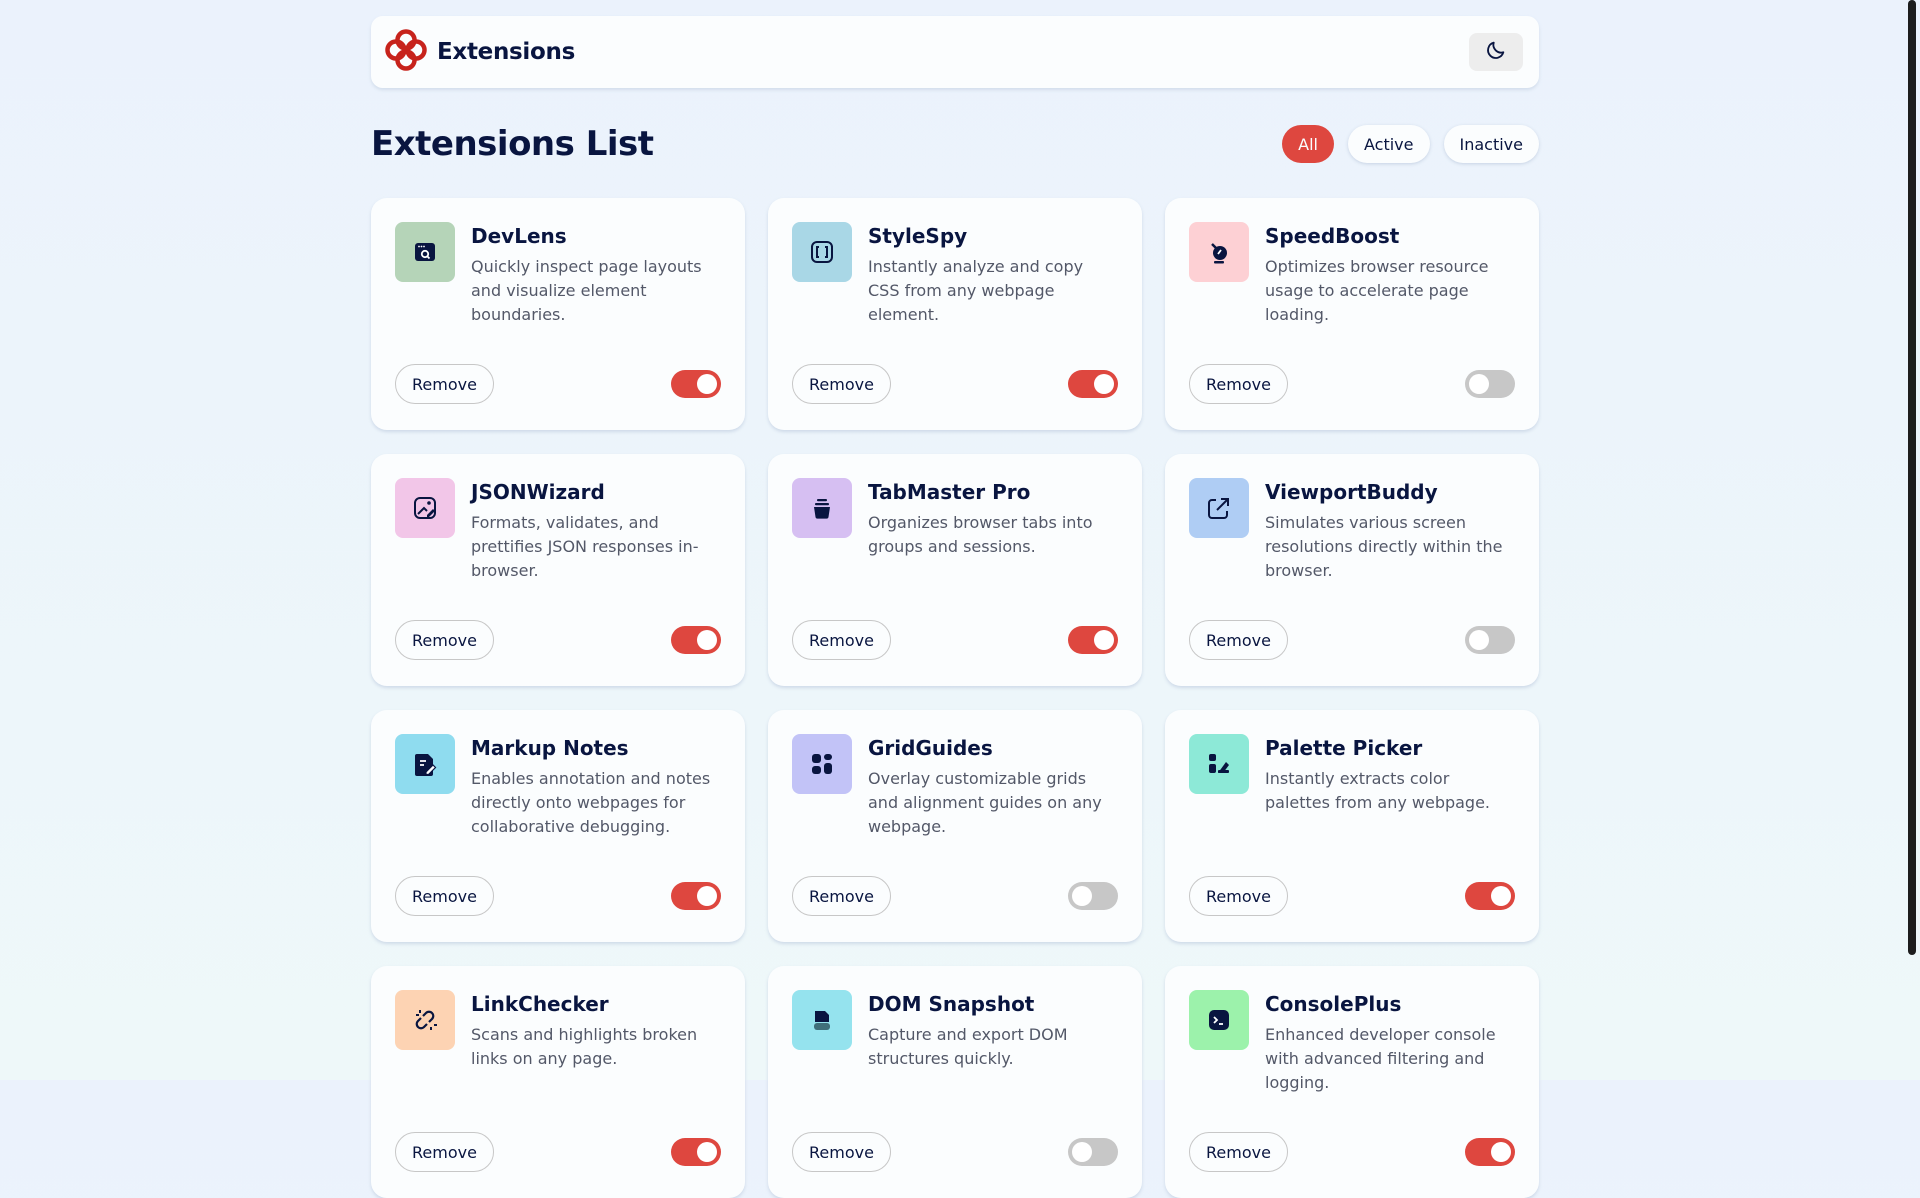 The height and width of the screenshot is (1198, 1920). What do you see at coordinates (1332, 236) in the screenshot?
I see `extension-name: SpeedBoost` at bounding box center [1332, 236].